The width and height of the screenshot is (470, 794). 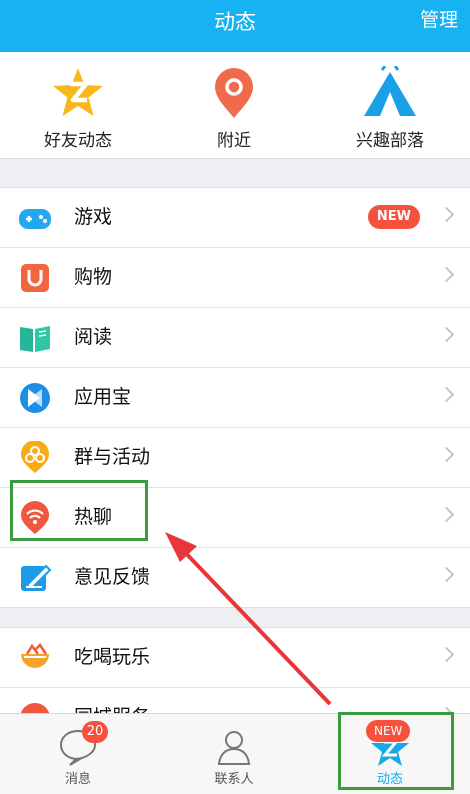 What do you see at coordinates (95, 732) in the screenshot?
I see `unread-count-badge: 20` at bounding box center [95, 732].